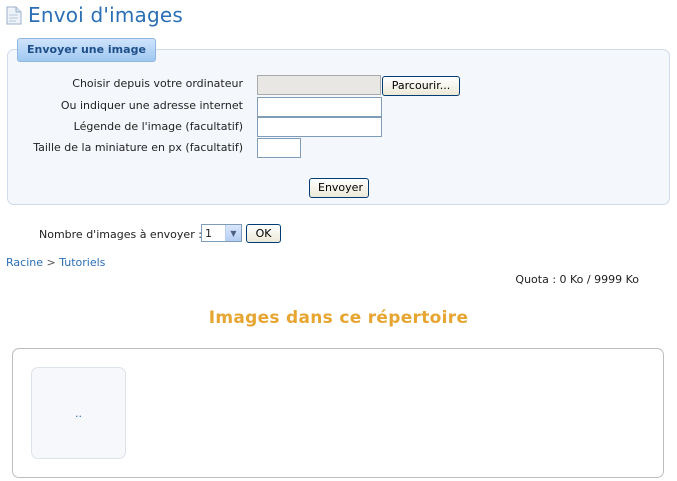 Image resolution: width=677 pixels, height=481 pixels. I want to click on chevron-down-icon: ▼, so click(233, 233).